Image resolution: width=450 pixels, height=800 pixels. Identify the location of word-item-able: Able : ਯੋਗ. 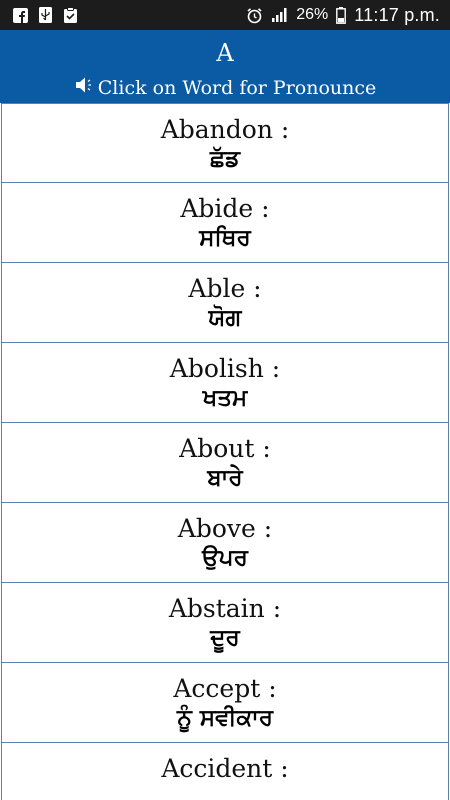
(225, 303).